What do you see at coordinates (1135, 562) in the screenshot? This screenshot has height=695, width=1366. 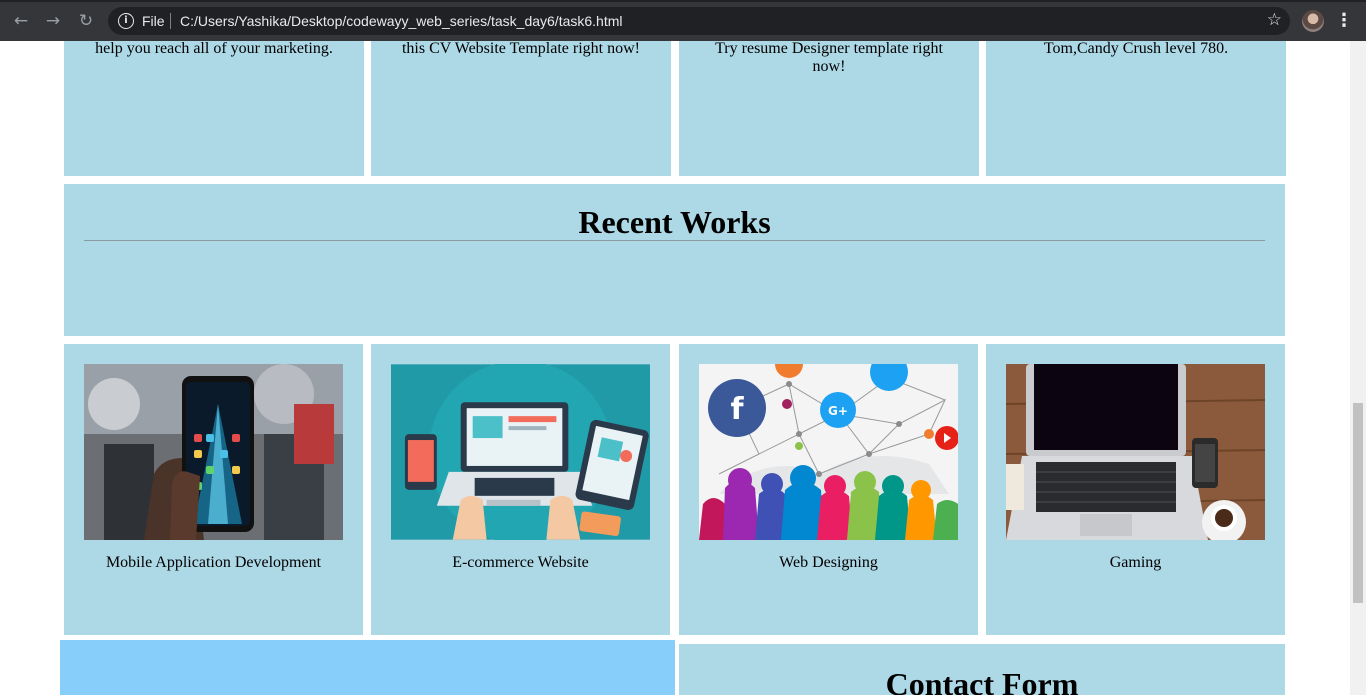 I see `work-caption: Gaming` at bounding box center [1135, 562].